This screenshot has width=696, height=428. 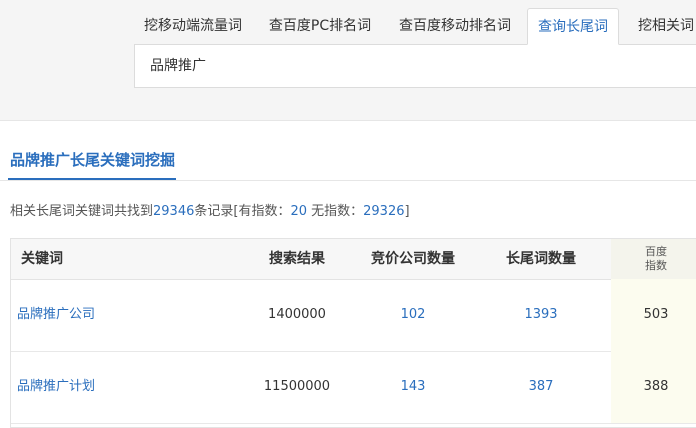 What do you see at coordinates (335, 211) in the screenshot?
I see `summary-mid-2: 无指数：` at bounding box center [335, 211].